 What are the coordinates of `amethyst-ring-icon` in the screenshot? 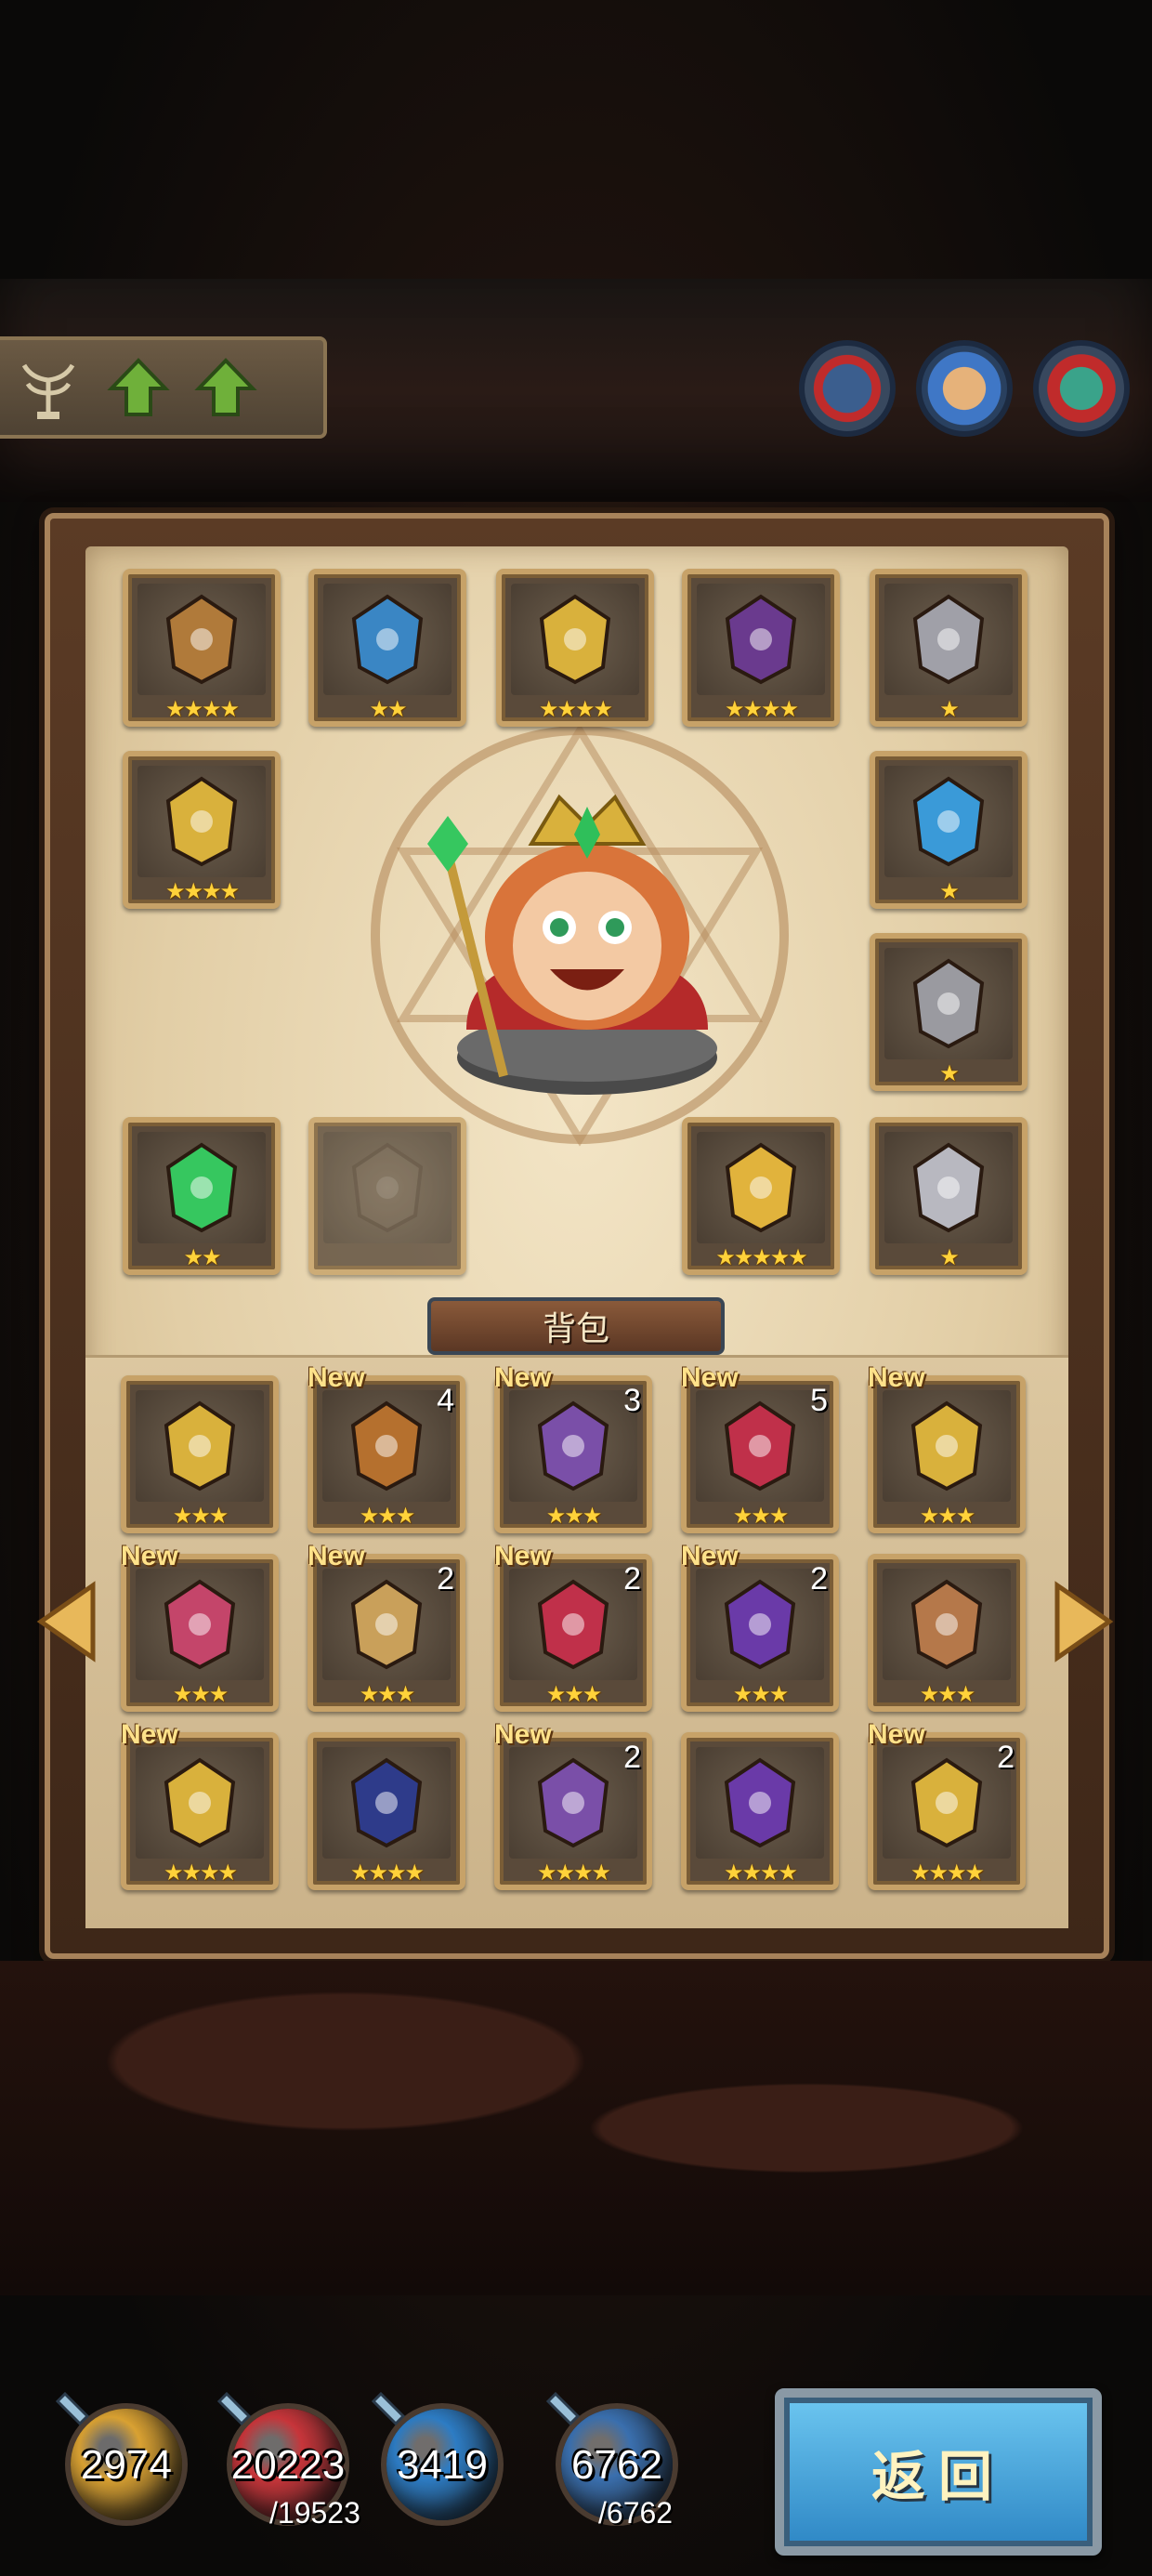 It's located at (946, 1446).